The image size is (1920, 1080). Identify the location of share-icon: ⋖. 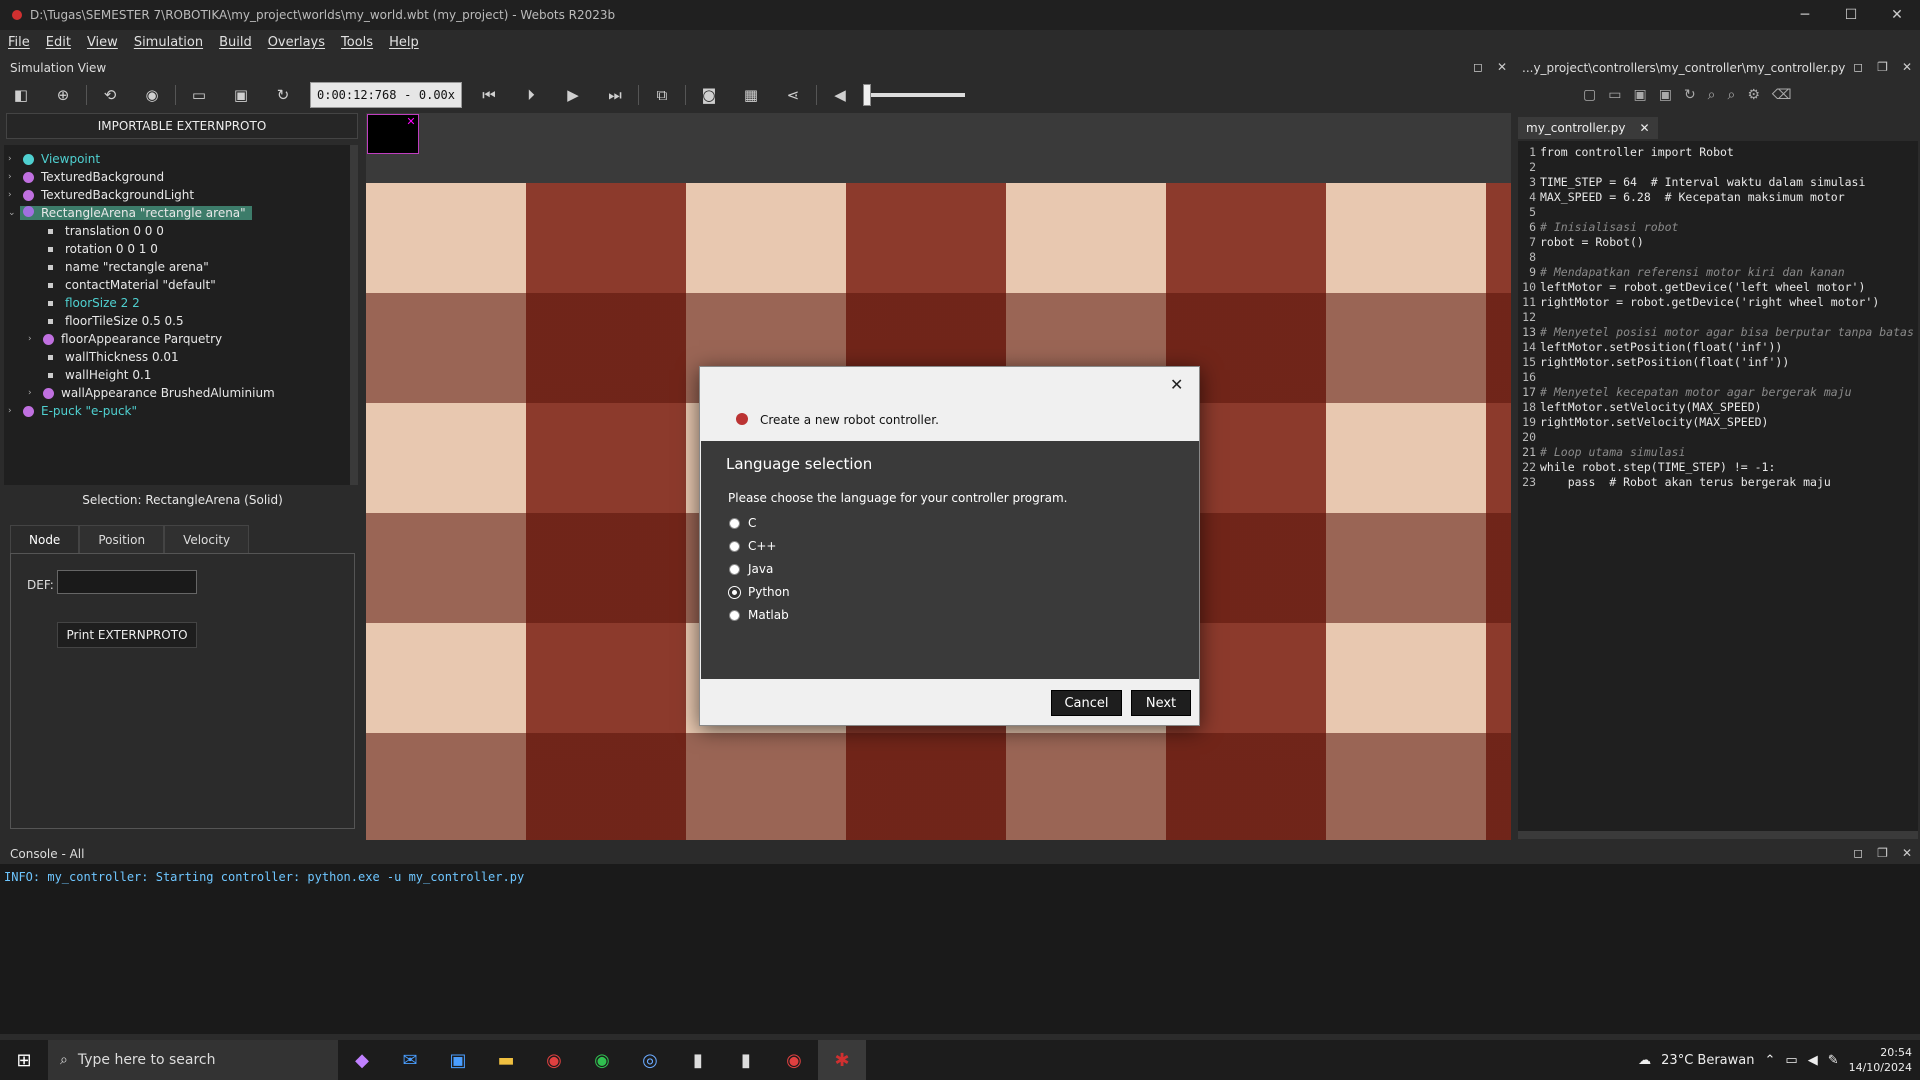
(793, 95).